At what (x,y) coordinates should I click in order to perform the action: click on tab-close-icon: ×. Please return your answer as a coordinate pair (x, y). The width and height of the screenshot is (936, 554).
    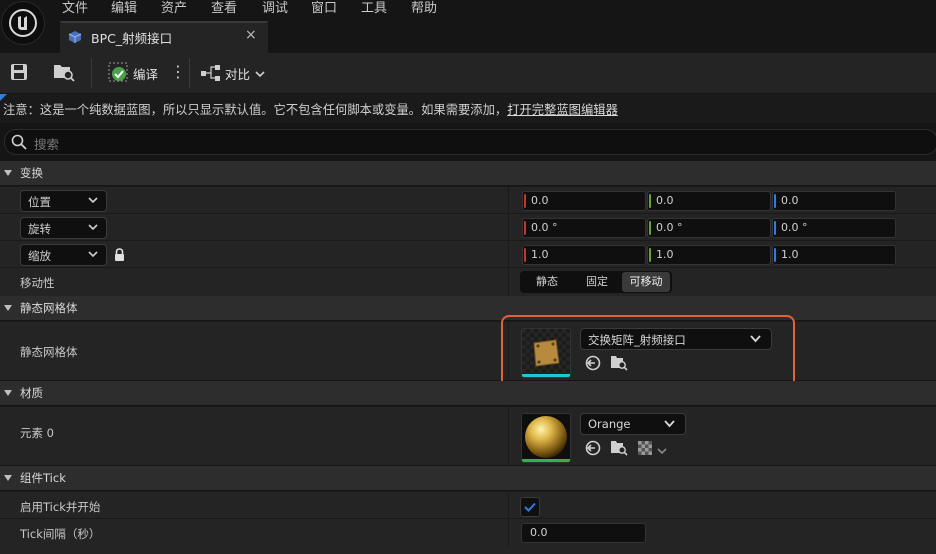
    Looking at the image, I should click on (251, 35).